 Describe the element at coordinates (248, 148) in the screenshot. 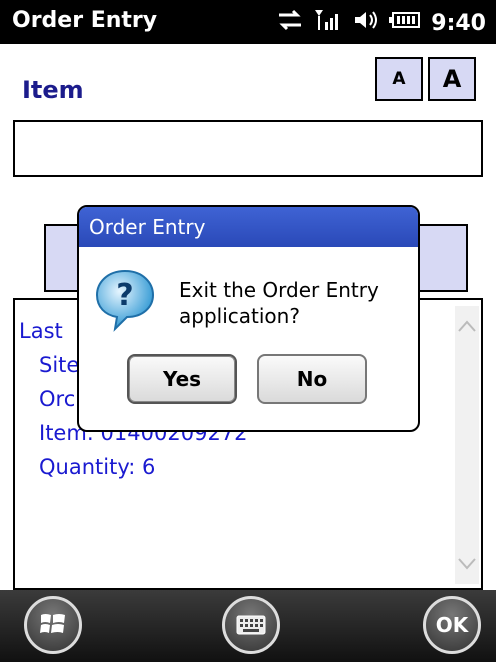

I see `item-input` at that location.